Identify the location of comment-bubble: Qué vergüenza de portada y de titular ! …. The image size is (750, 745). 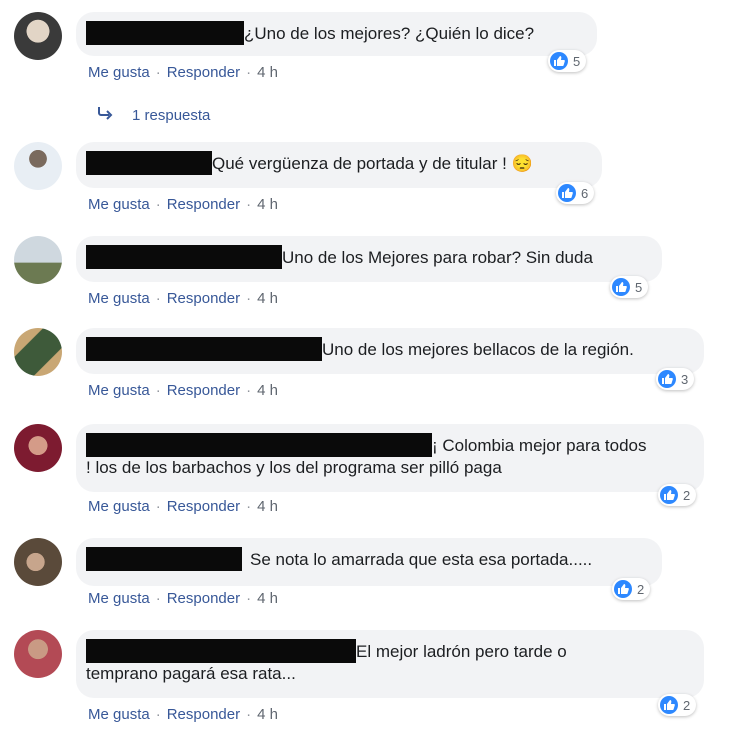
(339, 165).